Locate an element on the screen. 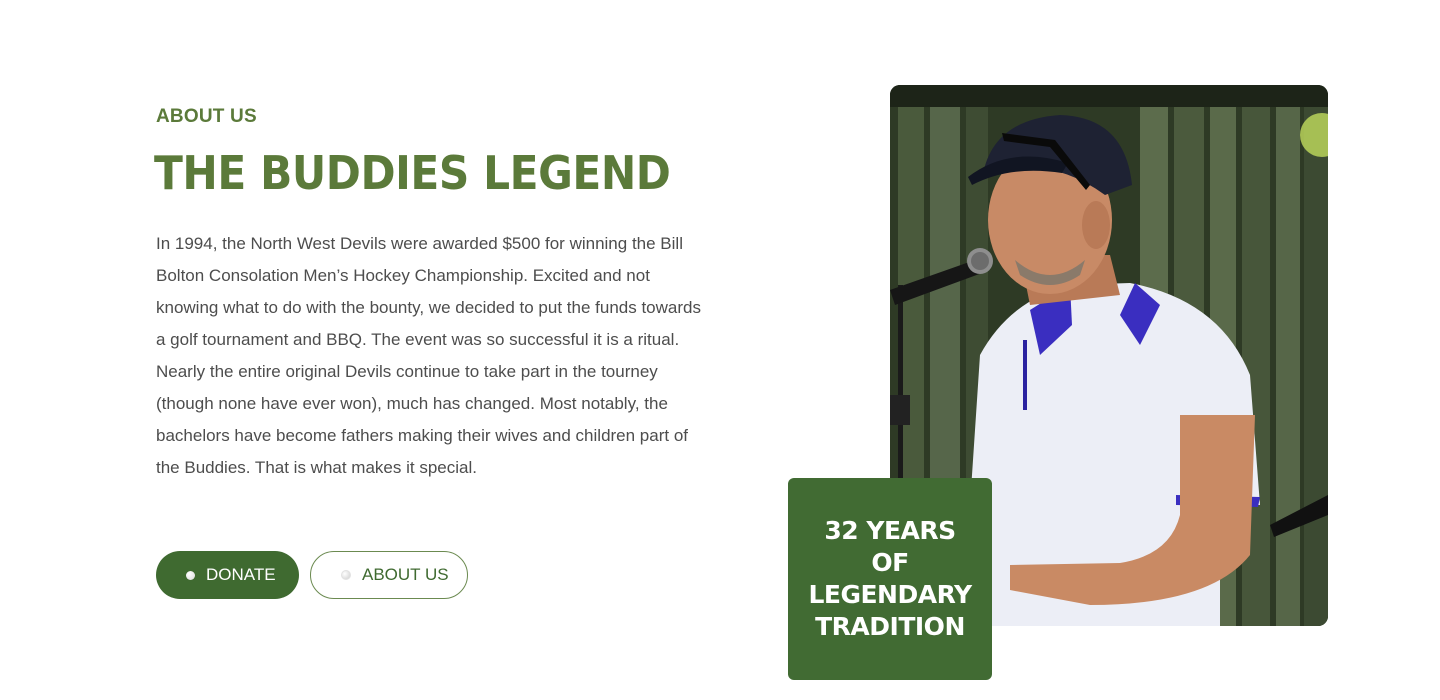 The image size is (1440, 700). badge-text: 32 YEARS OF LEGENDARY TRADITION is located at coordinates (890, 578).